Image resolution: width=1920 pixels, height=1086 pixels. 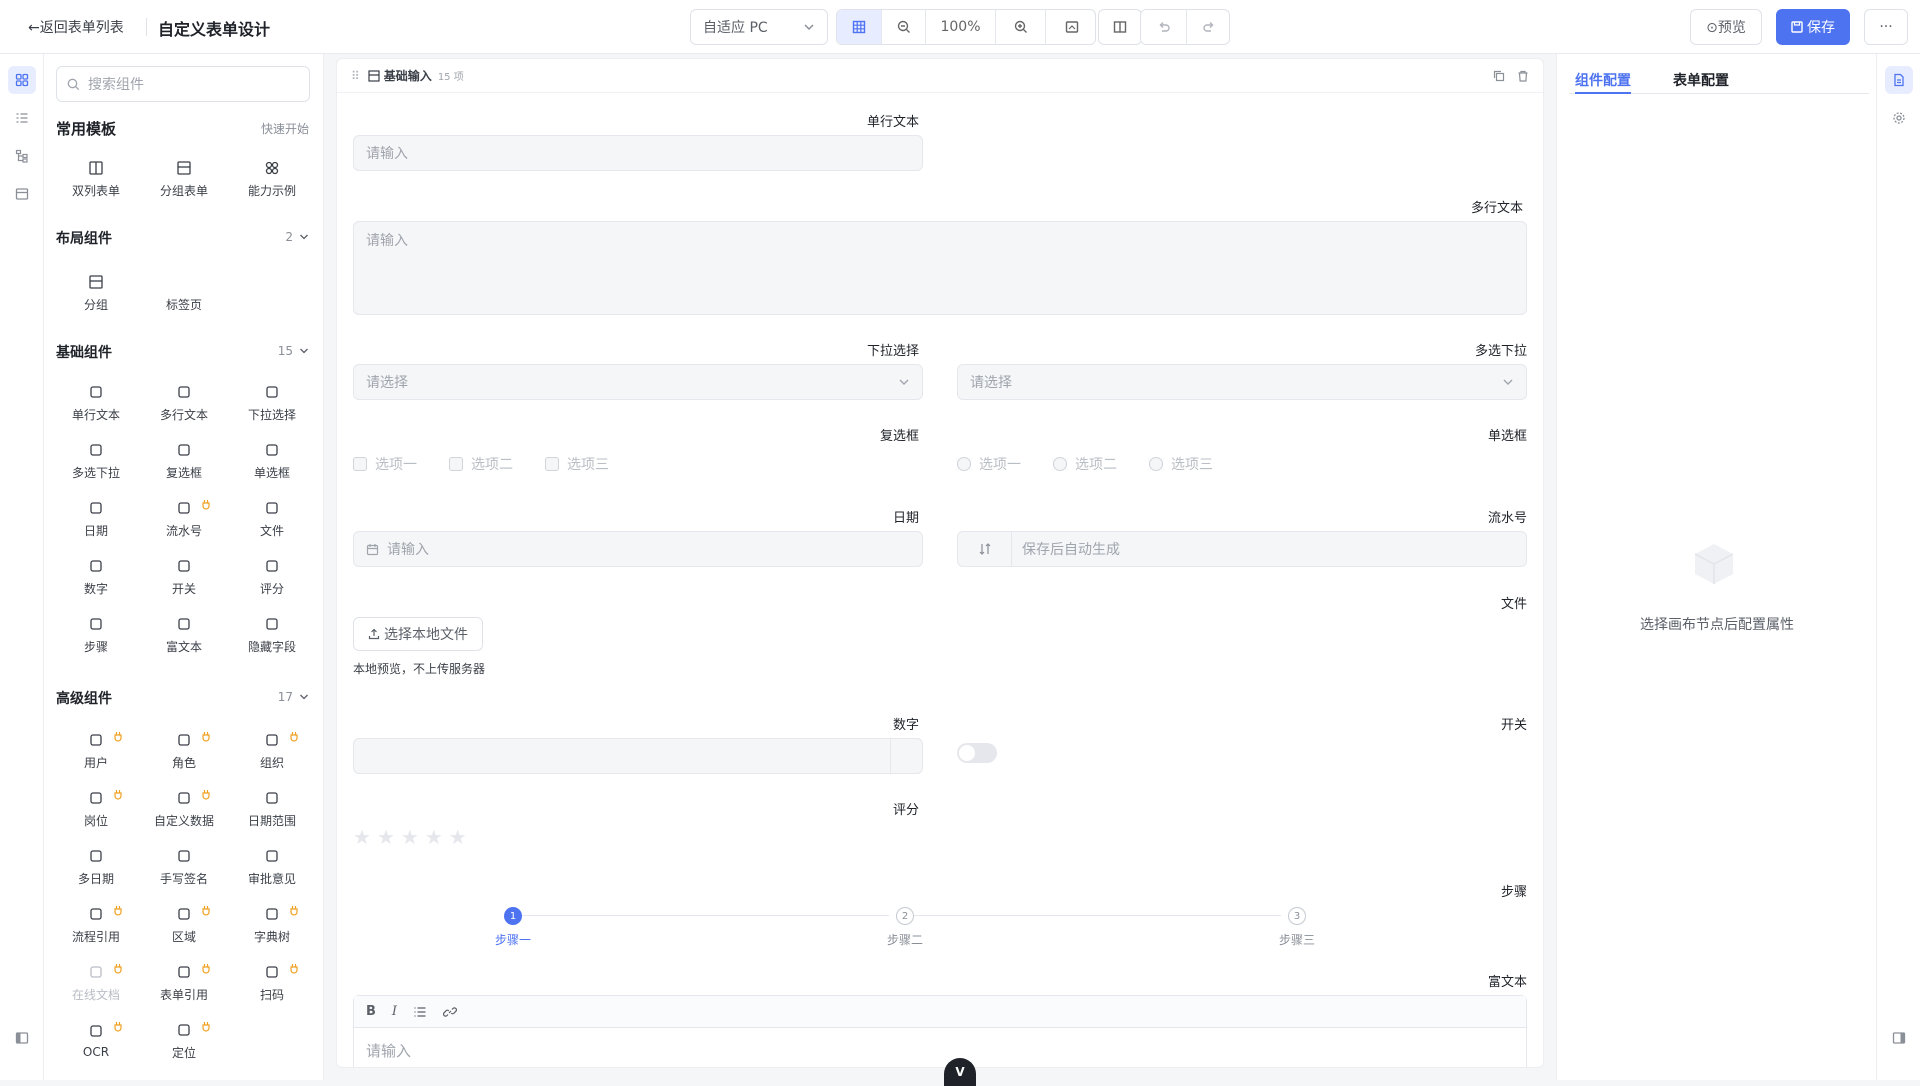 I want to click on link-icon, so click(x=450, y=1012).